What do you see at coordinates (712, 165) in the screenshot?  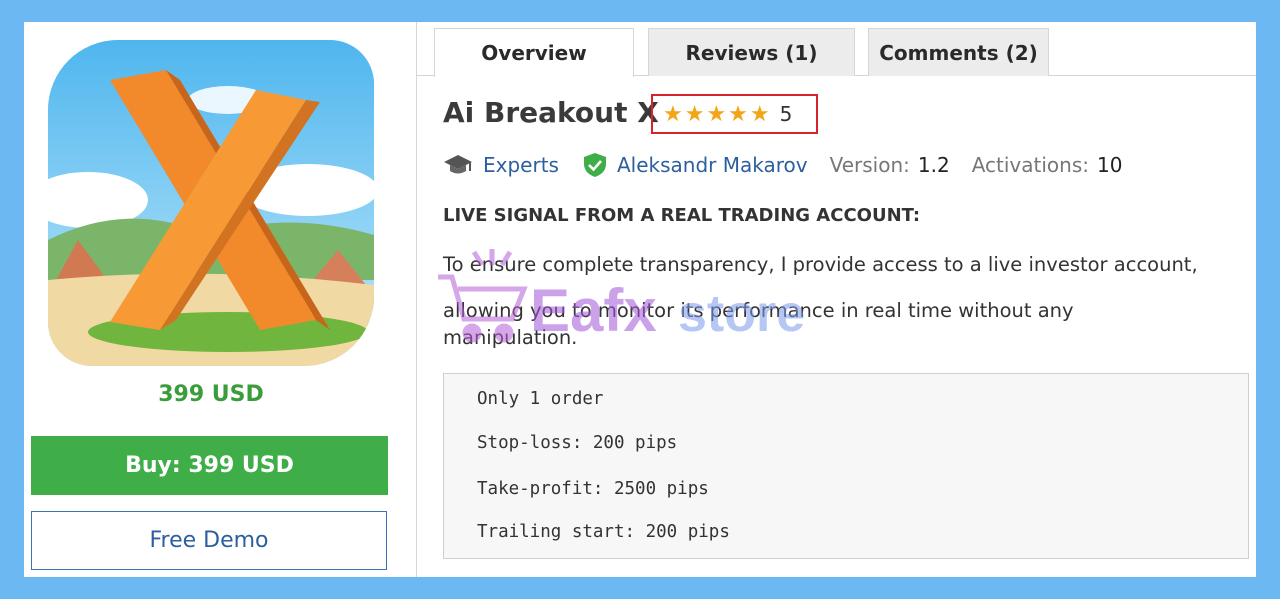 I see `author-link: Aleksandr Makarov` at bounding box center [712, 165].